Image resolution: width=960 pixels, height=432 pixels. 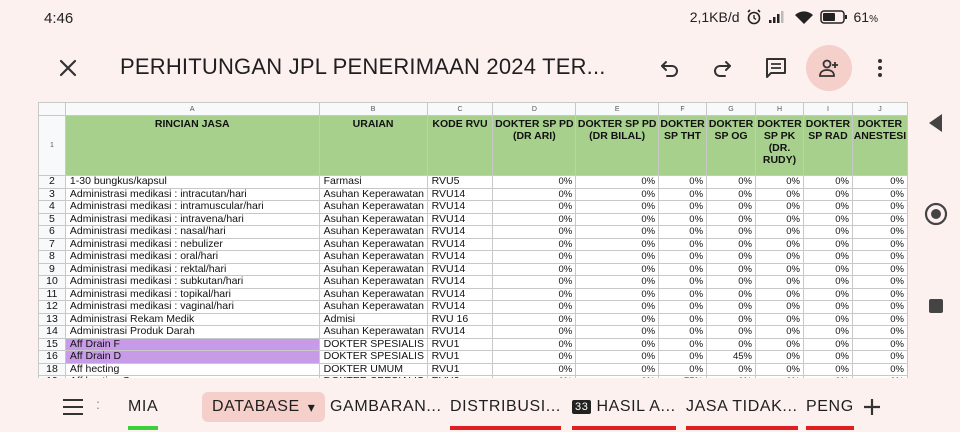 What do you see at coordinates (192, 332) in the screenshot?
I see `rincian-cell: Administrasi Produk Darah` at bounding box center [192, 332].